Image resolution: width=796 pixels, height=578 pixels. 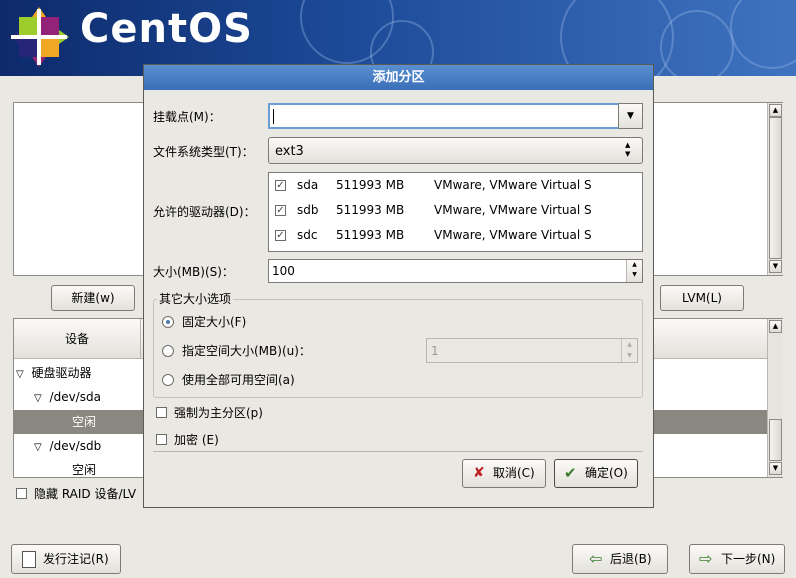 I want to click on other-size-options-title: 其它大小选项, so click(x=195, y=299).